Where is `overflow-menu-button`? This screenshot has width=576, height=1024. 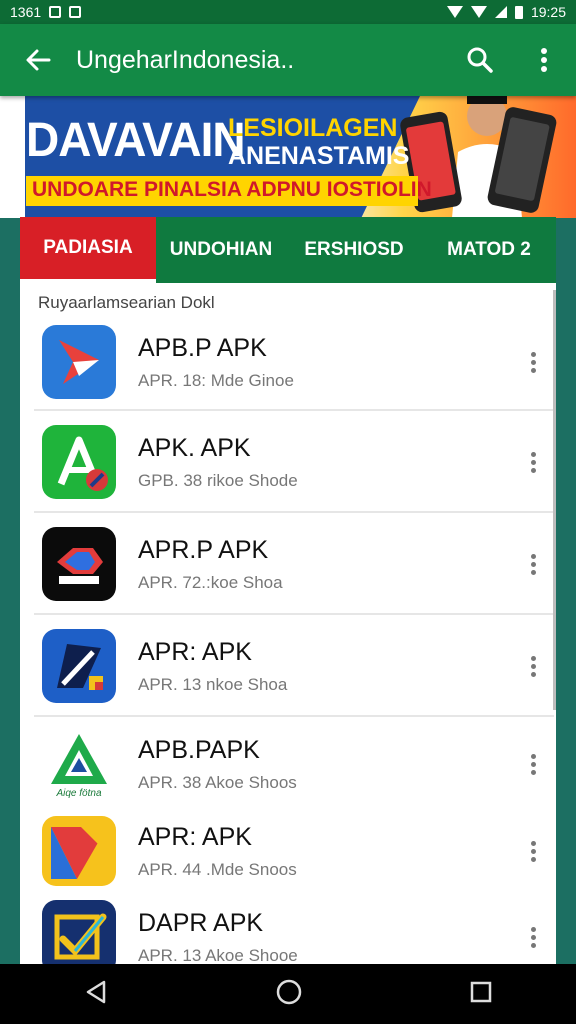 overflow-menu-button is located at coordinates (544, 60).